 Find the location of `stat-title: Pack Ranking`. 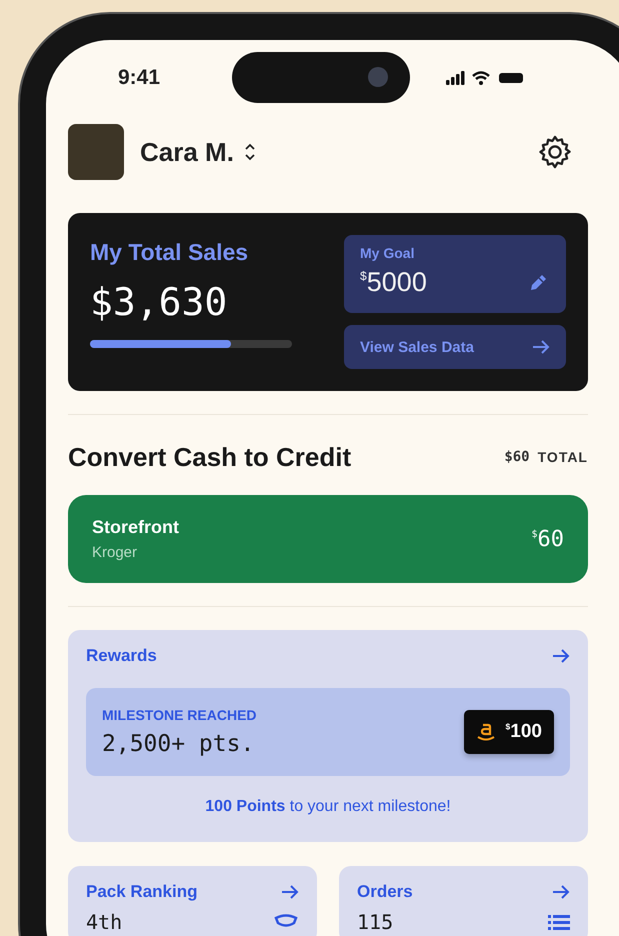

stat-title: Pack Ranking is located at coordinates (142, 892).